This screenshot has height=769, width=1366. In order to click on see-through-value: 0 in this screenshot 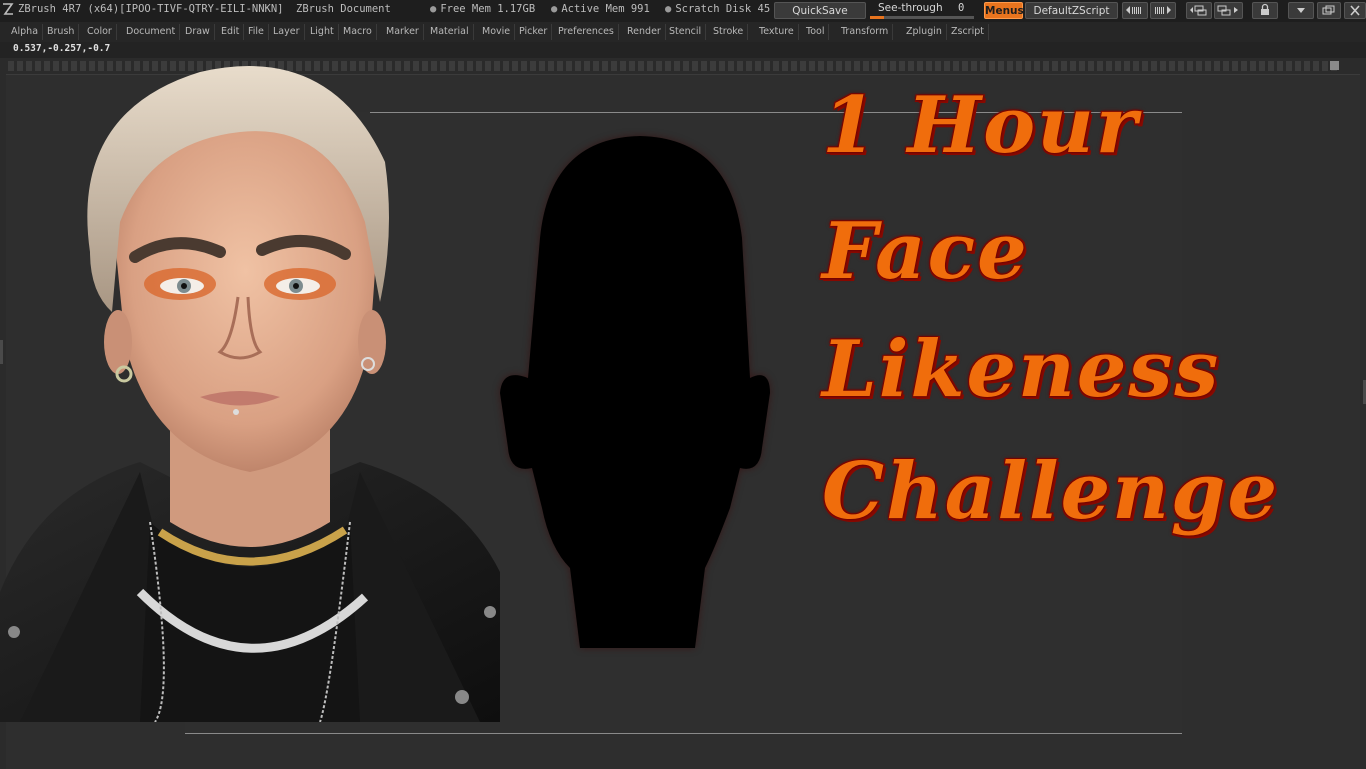, I will do `click(961, 8)`.